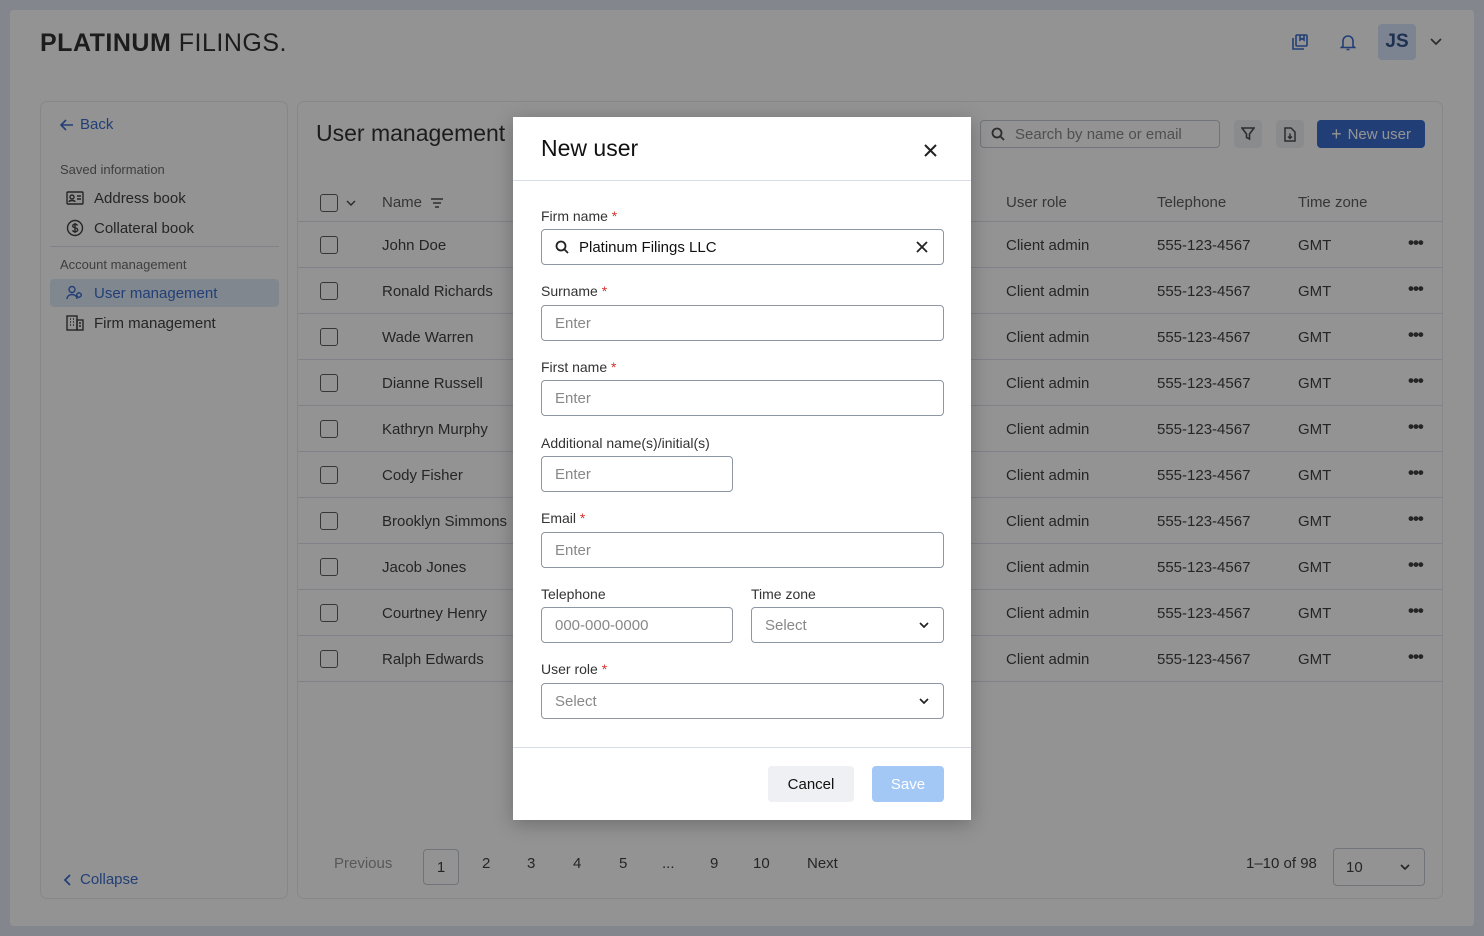  What do you see at coordinates (590, 148) in the screenshot?
I see `dialog-title: New user` at bounding box center [590, 148].